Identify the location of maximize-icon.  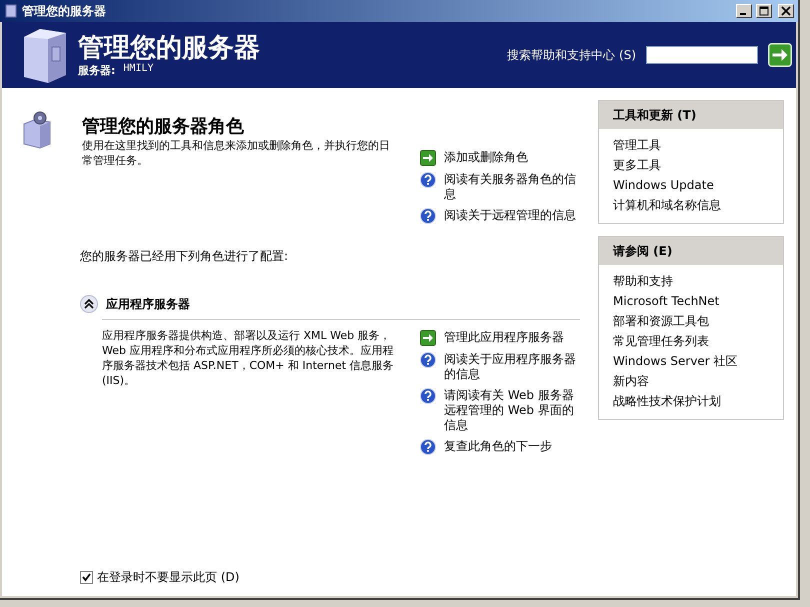
(764, 11).